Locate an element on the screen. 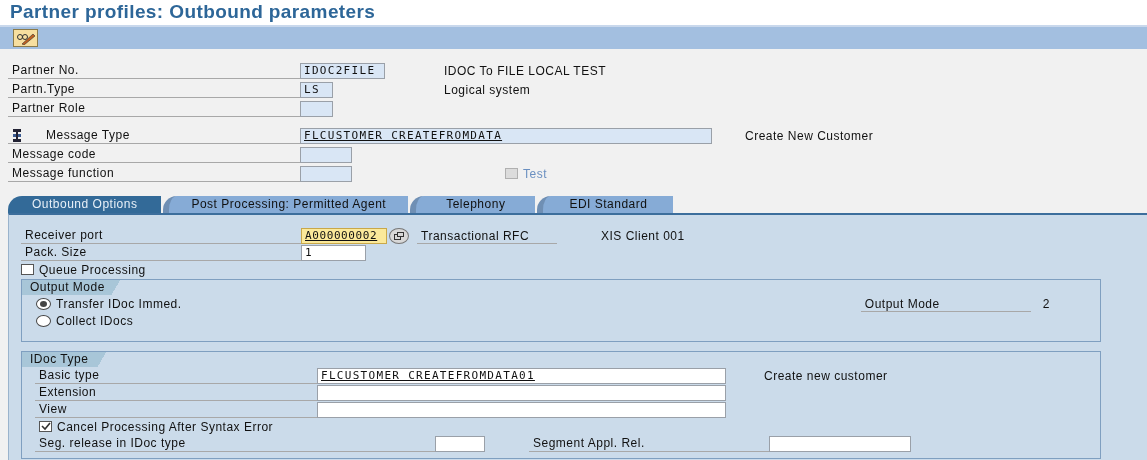 The width and height of the screenshot is (1147, 460). checkbox-label: Cancel Processing After Syntax Error is located at coordinates (165, 426).